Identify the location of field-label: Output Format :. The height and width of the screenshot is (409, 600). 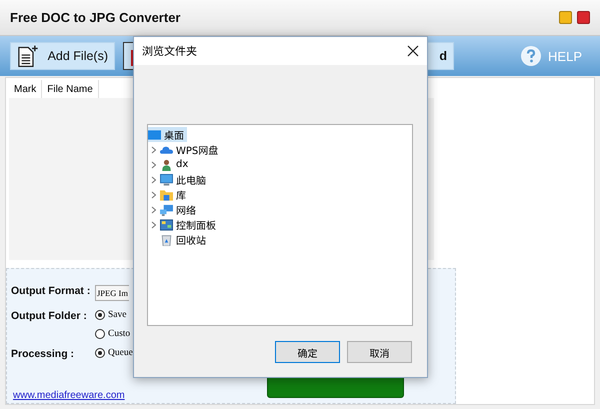
(51, 291).